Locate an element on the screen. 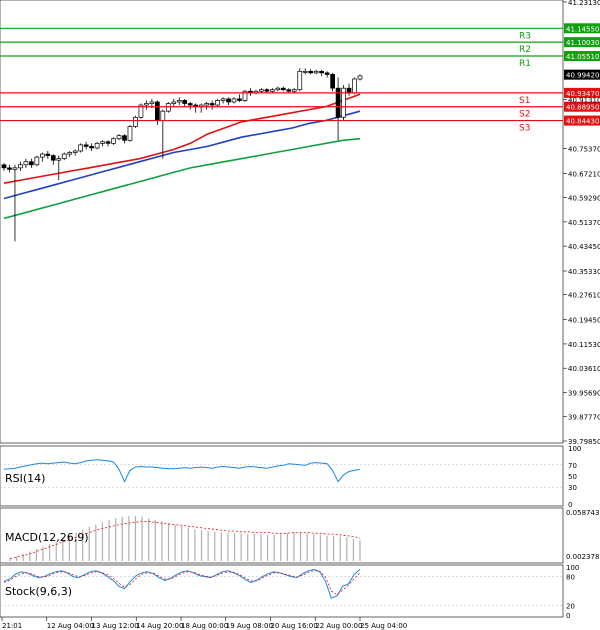  level-label-r1: R1 is located at coordinates (525, 64).